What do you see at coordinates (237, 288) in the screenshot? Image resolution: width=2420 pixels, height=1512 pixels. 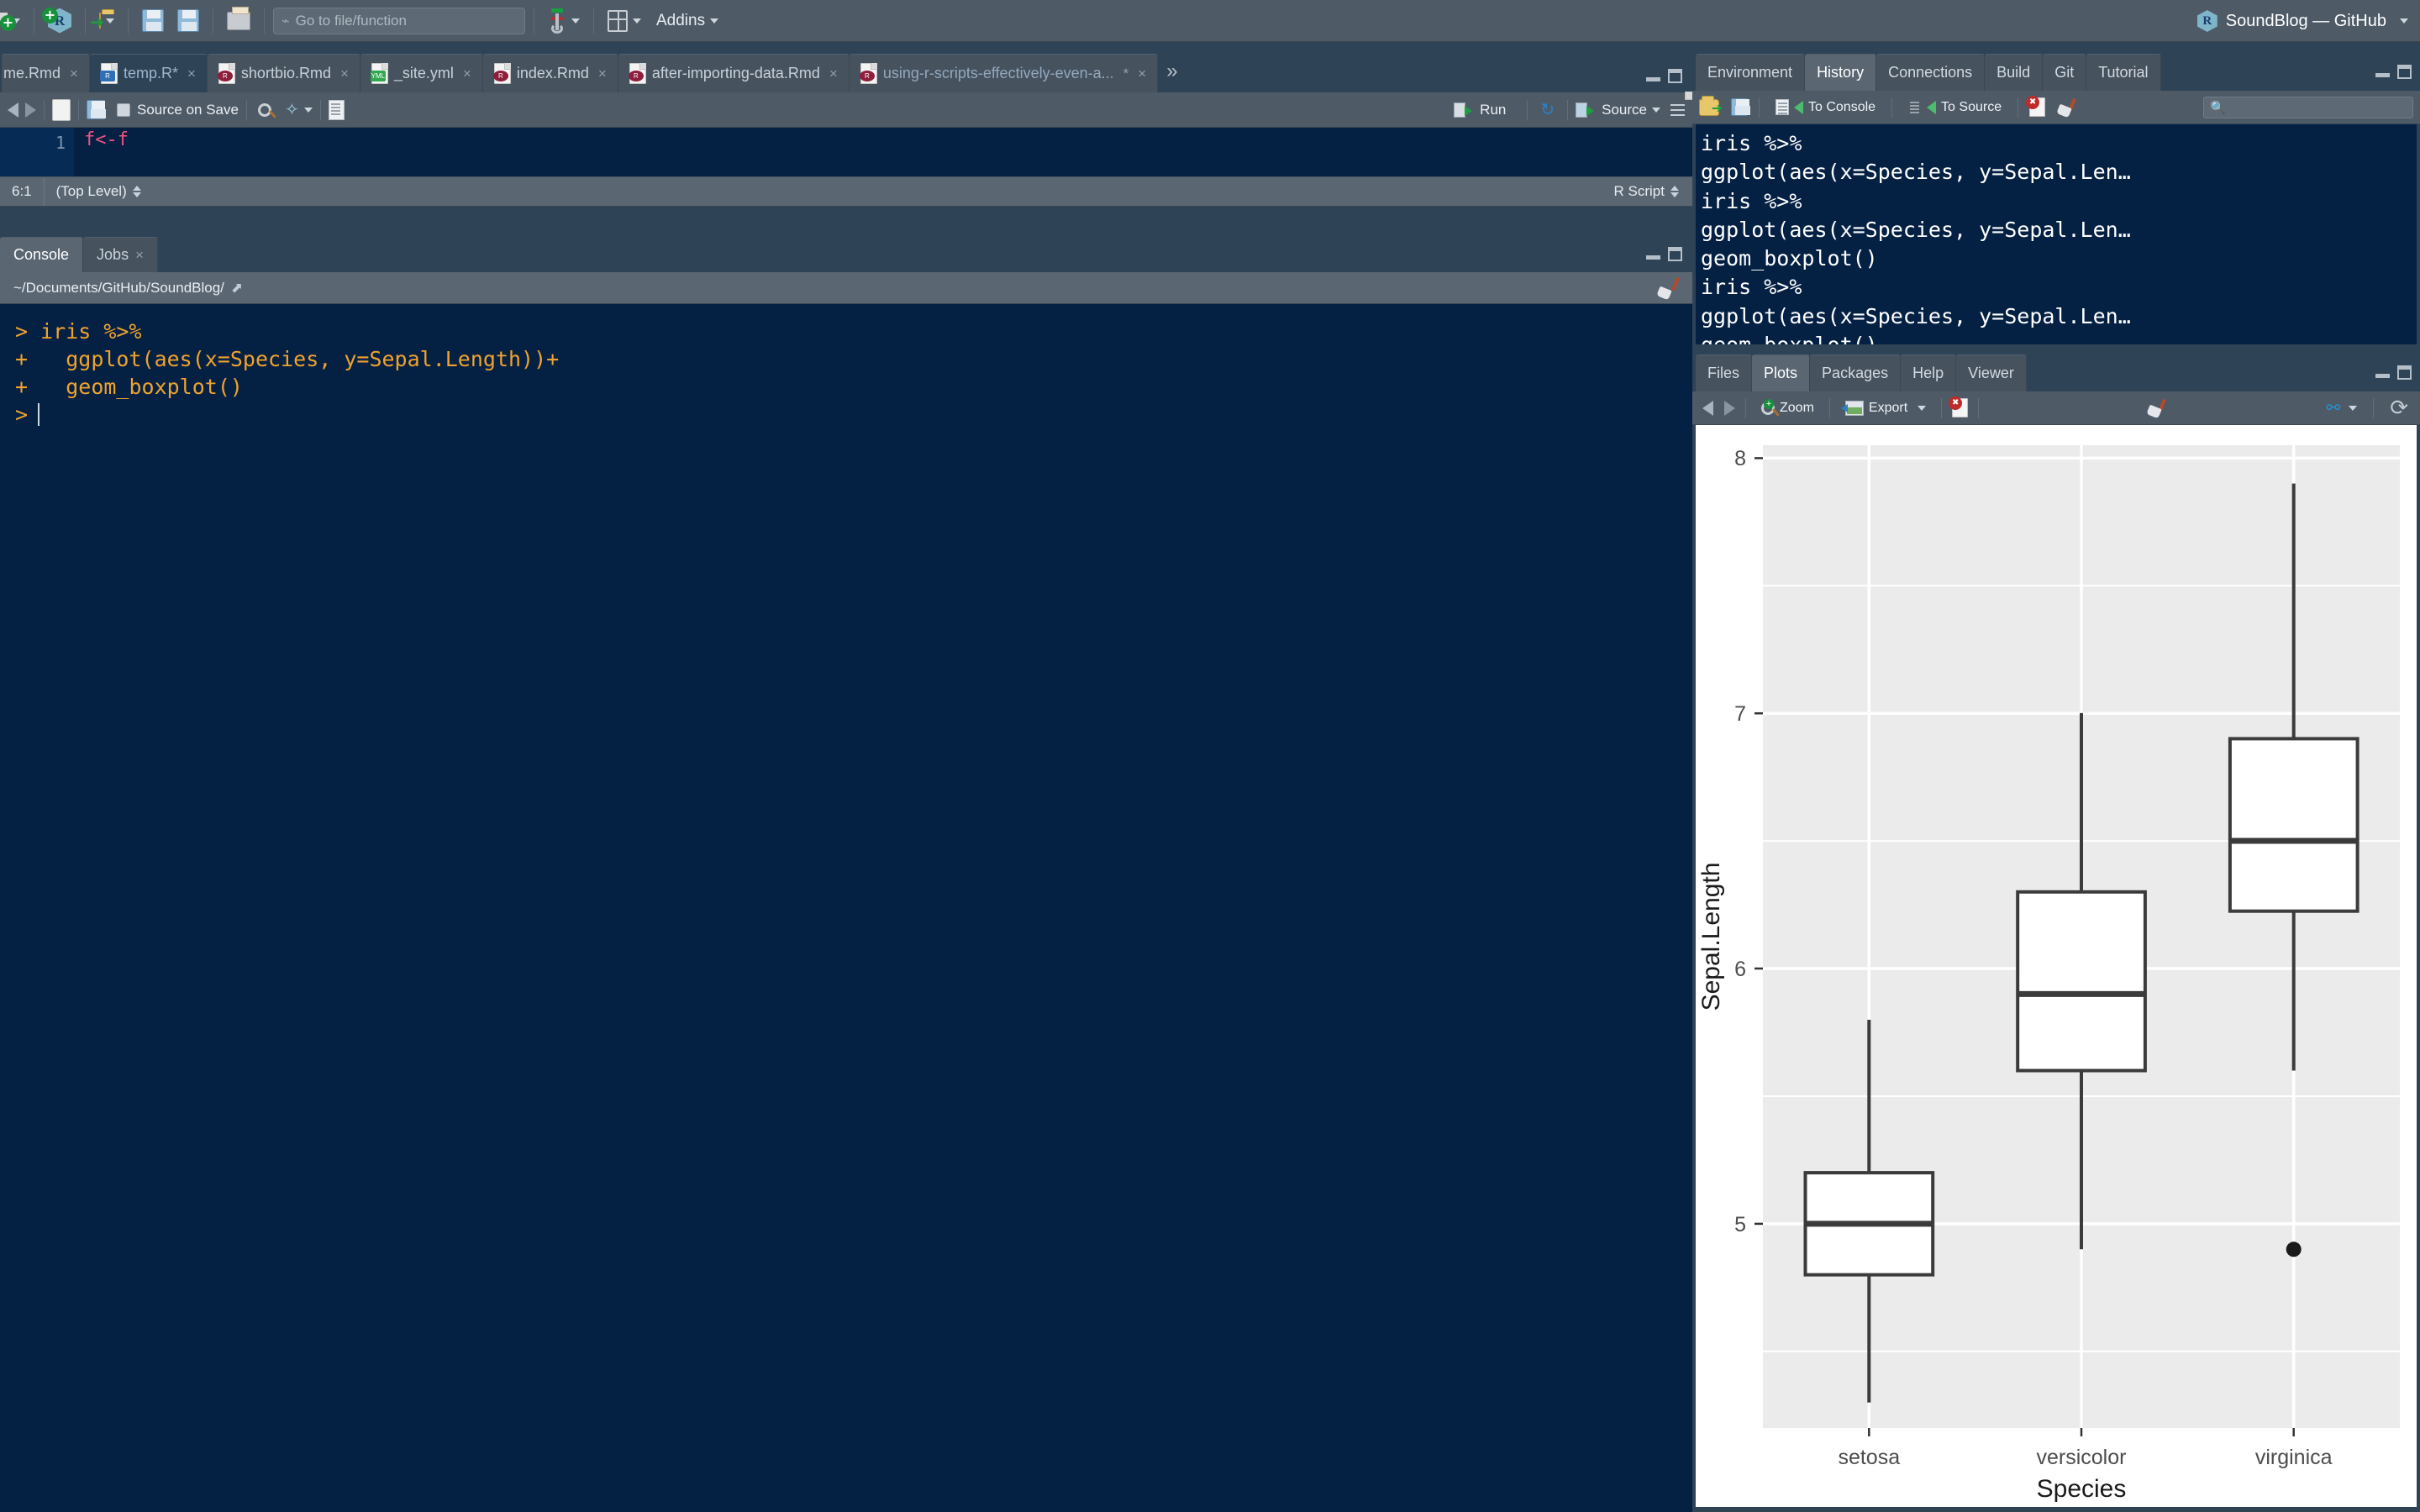 I see `open-in-new-window-icon: ⬈` at bounding box center [237, 288].